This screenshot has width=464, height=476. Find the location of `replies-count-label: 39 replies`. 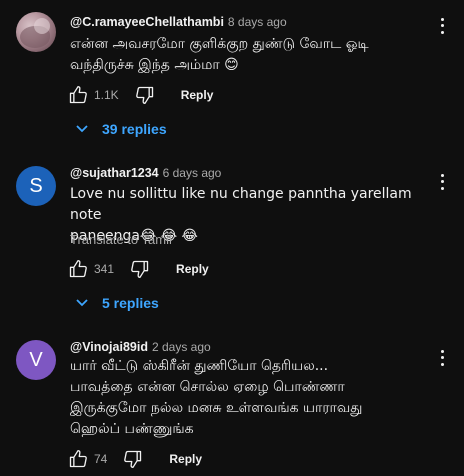

replies-count-label: 39 replies is located at coordinates (134, 129).